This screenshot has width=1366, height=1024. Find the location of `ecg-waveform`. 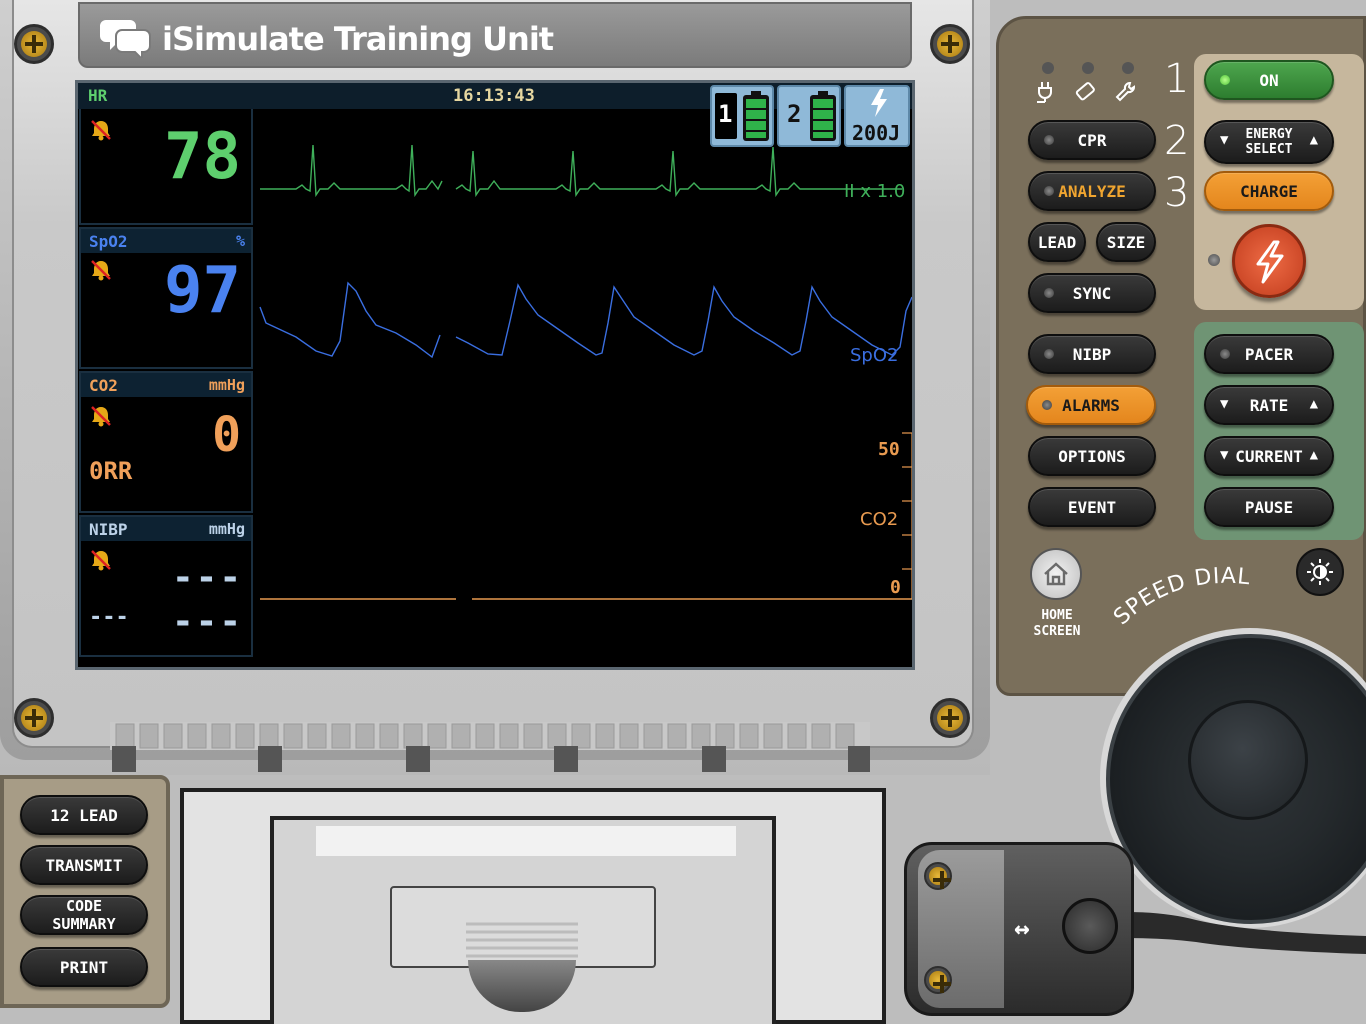

ecg-waveform is located at coordinates (581, 171).